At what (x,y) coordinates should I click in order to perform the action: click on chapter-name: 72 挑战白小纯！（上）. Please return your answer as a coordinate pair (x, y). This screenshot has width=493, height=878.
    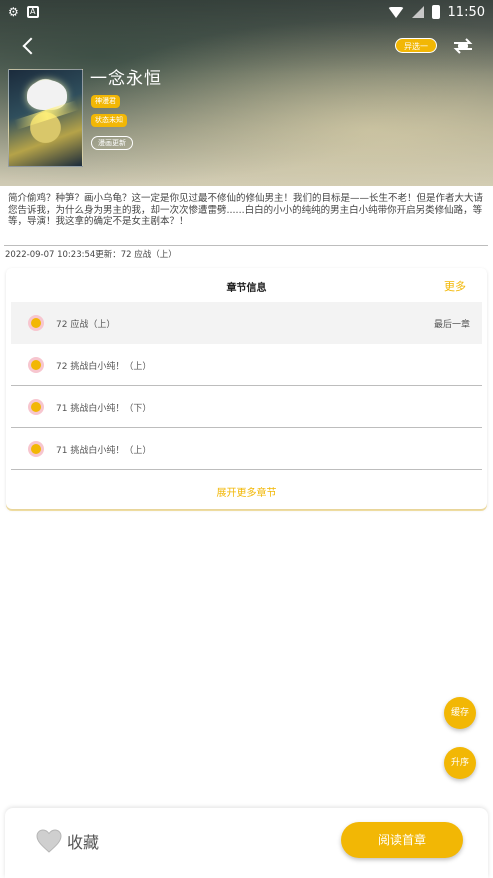
    Looking at the image, I should click on (104, 367).